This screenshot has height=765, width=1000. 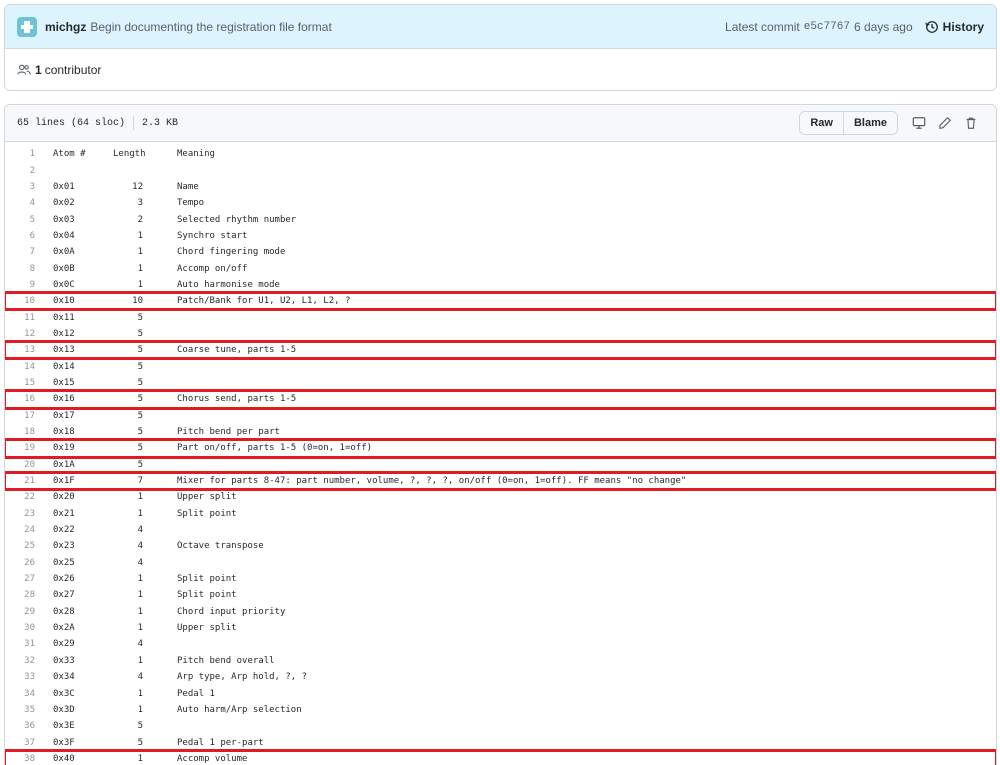 What do you see at coordinates (500, 612) in the screenshot?
I see `code-line: 29 0x28 1 Chord input priority` at bounding box center [500, 612].